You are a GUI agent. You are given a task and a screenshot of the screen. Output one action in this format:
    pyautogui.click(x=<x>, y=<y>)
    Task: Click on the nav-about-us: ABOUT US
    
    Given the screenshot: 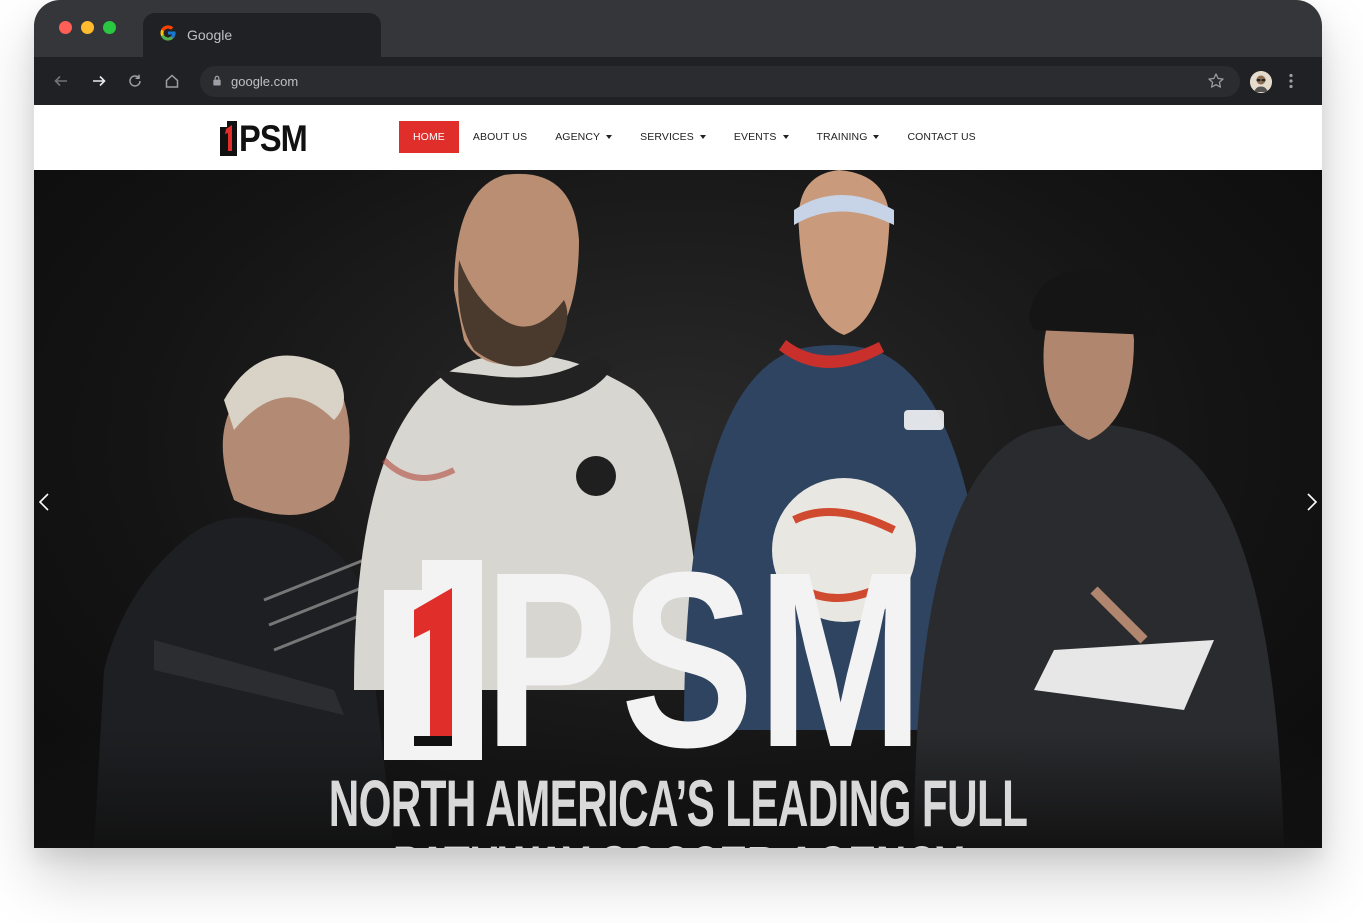 What is the action you would take?
    pyautogui.click(x=500, y=137)
    